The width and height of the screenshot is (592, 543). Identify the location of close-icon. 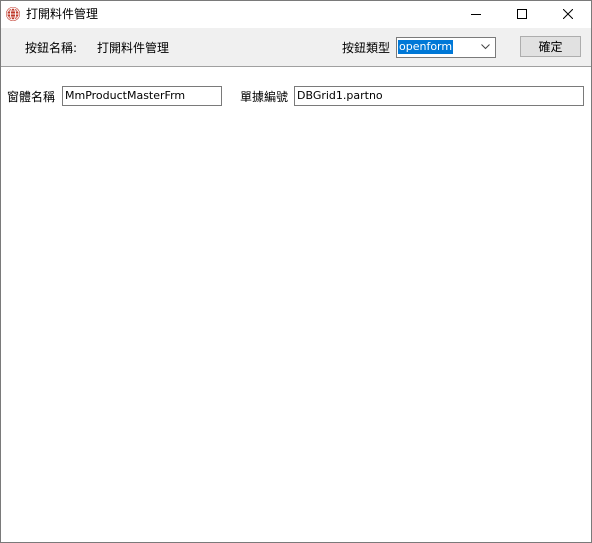
(568, 14).